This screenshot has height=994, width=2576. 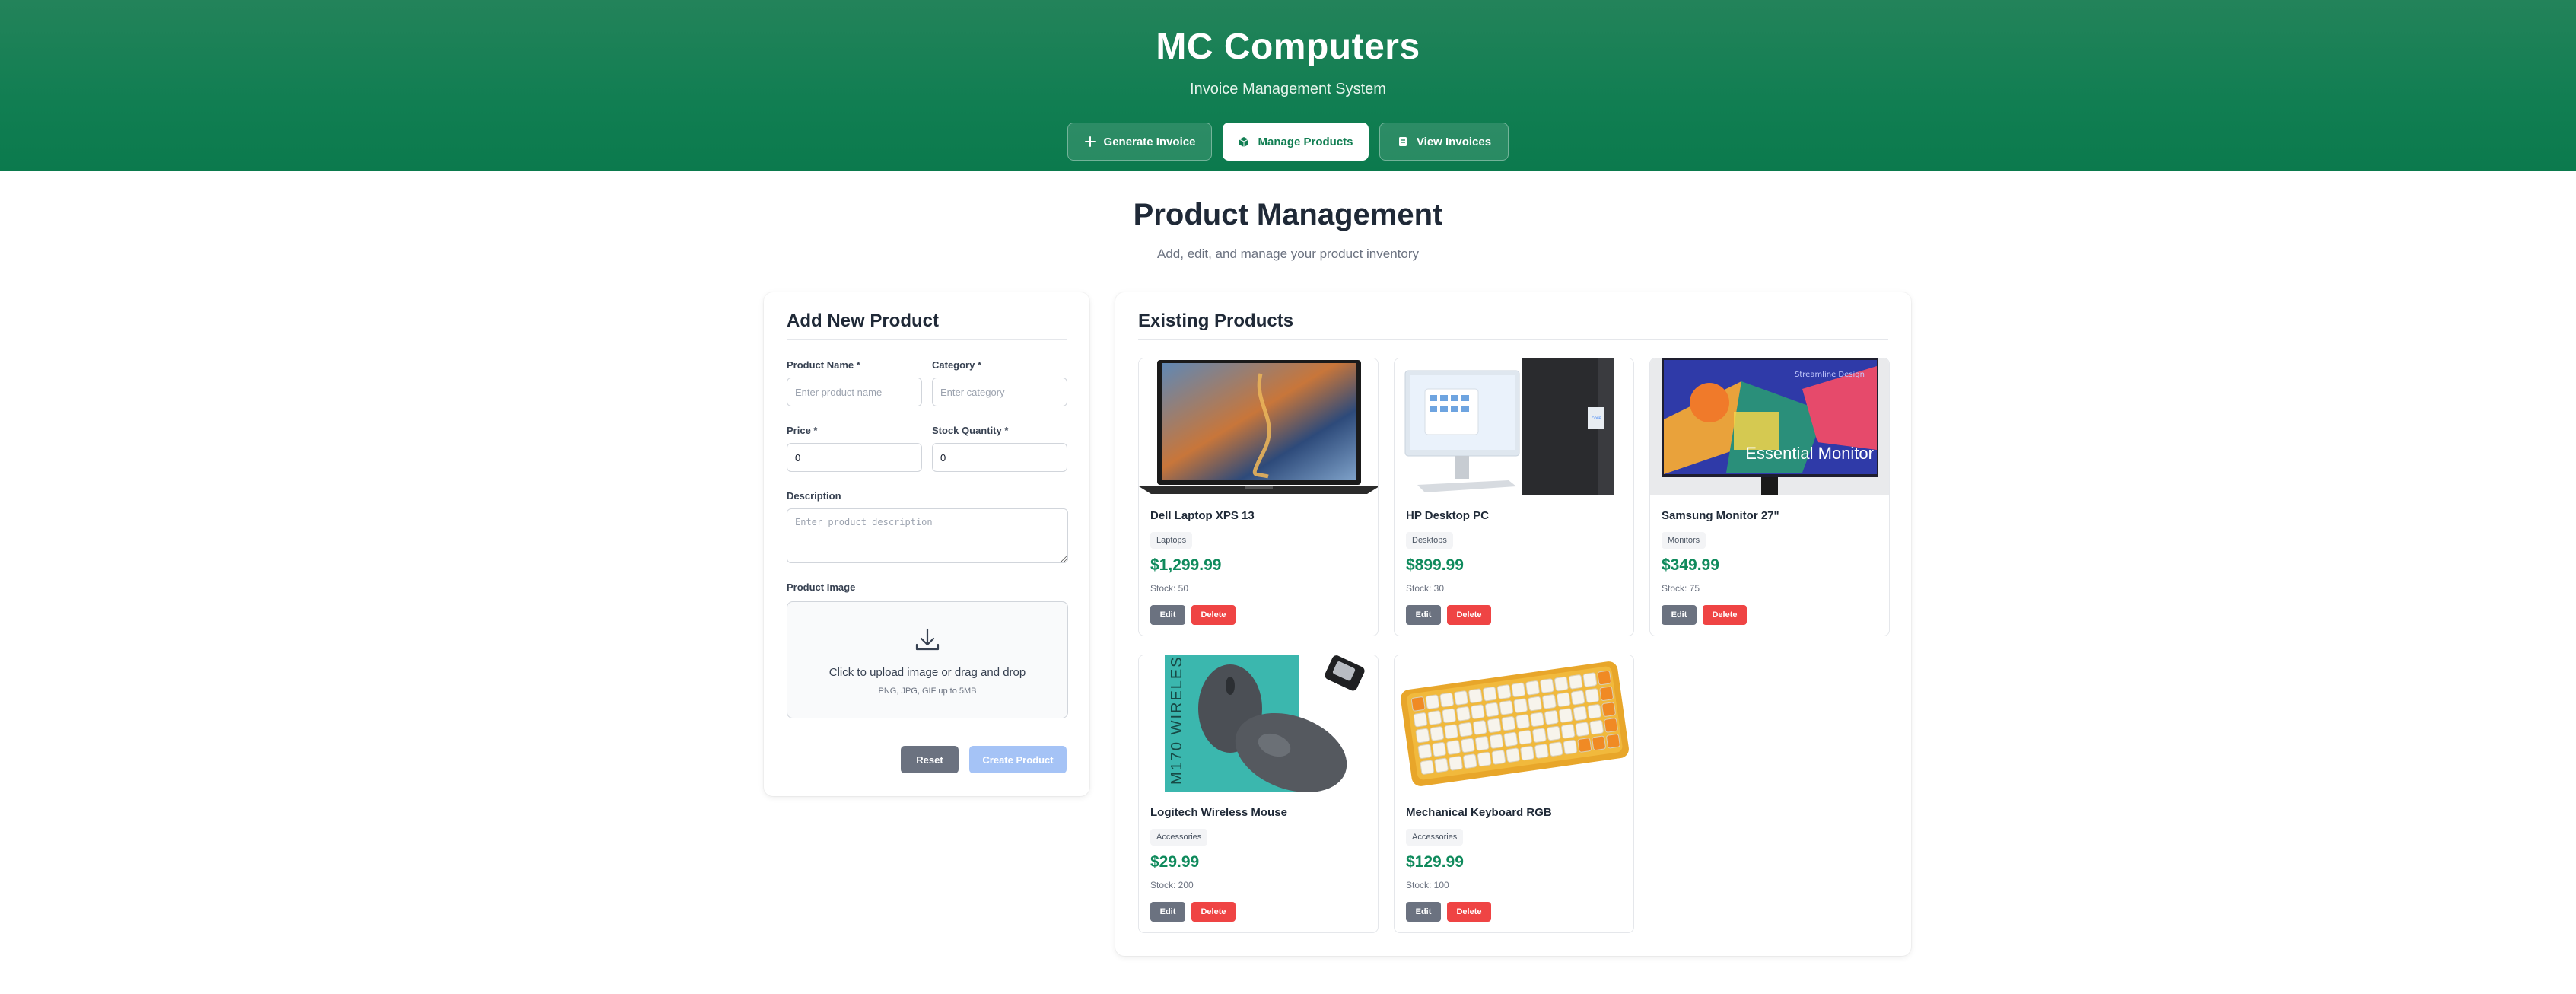 What do you see at coordinates (957, 365) in the screenshot?
I see `category-label: Category *` at bounding box center [957, 365].